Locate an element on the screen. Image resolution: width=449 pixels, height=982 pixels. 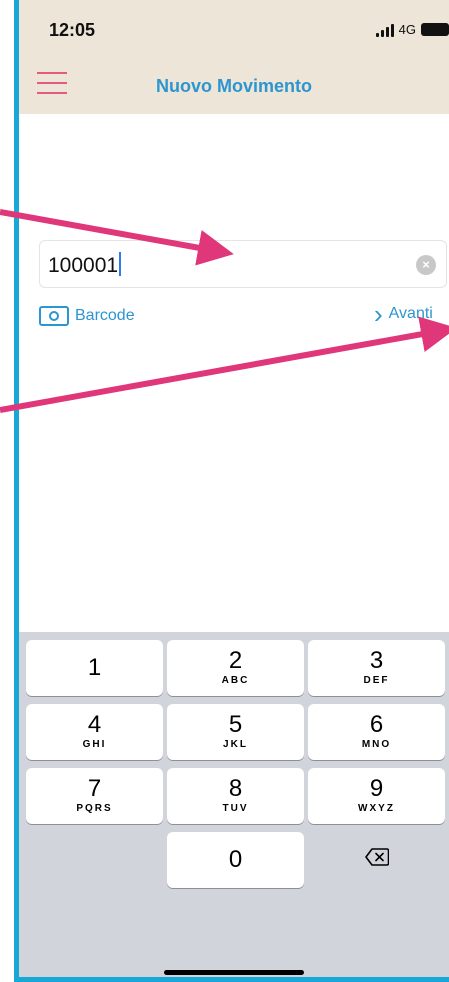
text-caret is located at coordinates (120, 264).